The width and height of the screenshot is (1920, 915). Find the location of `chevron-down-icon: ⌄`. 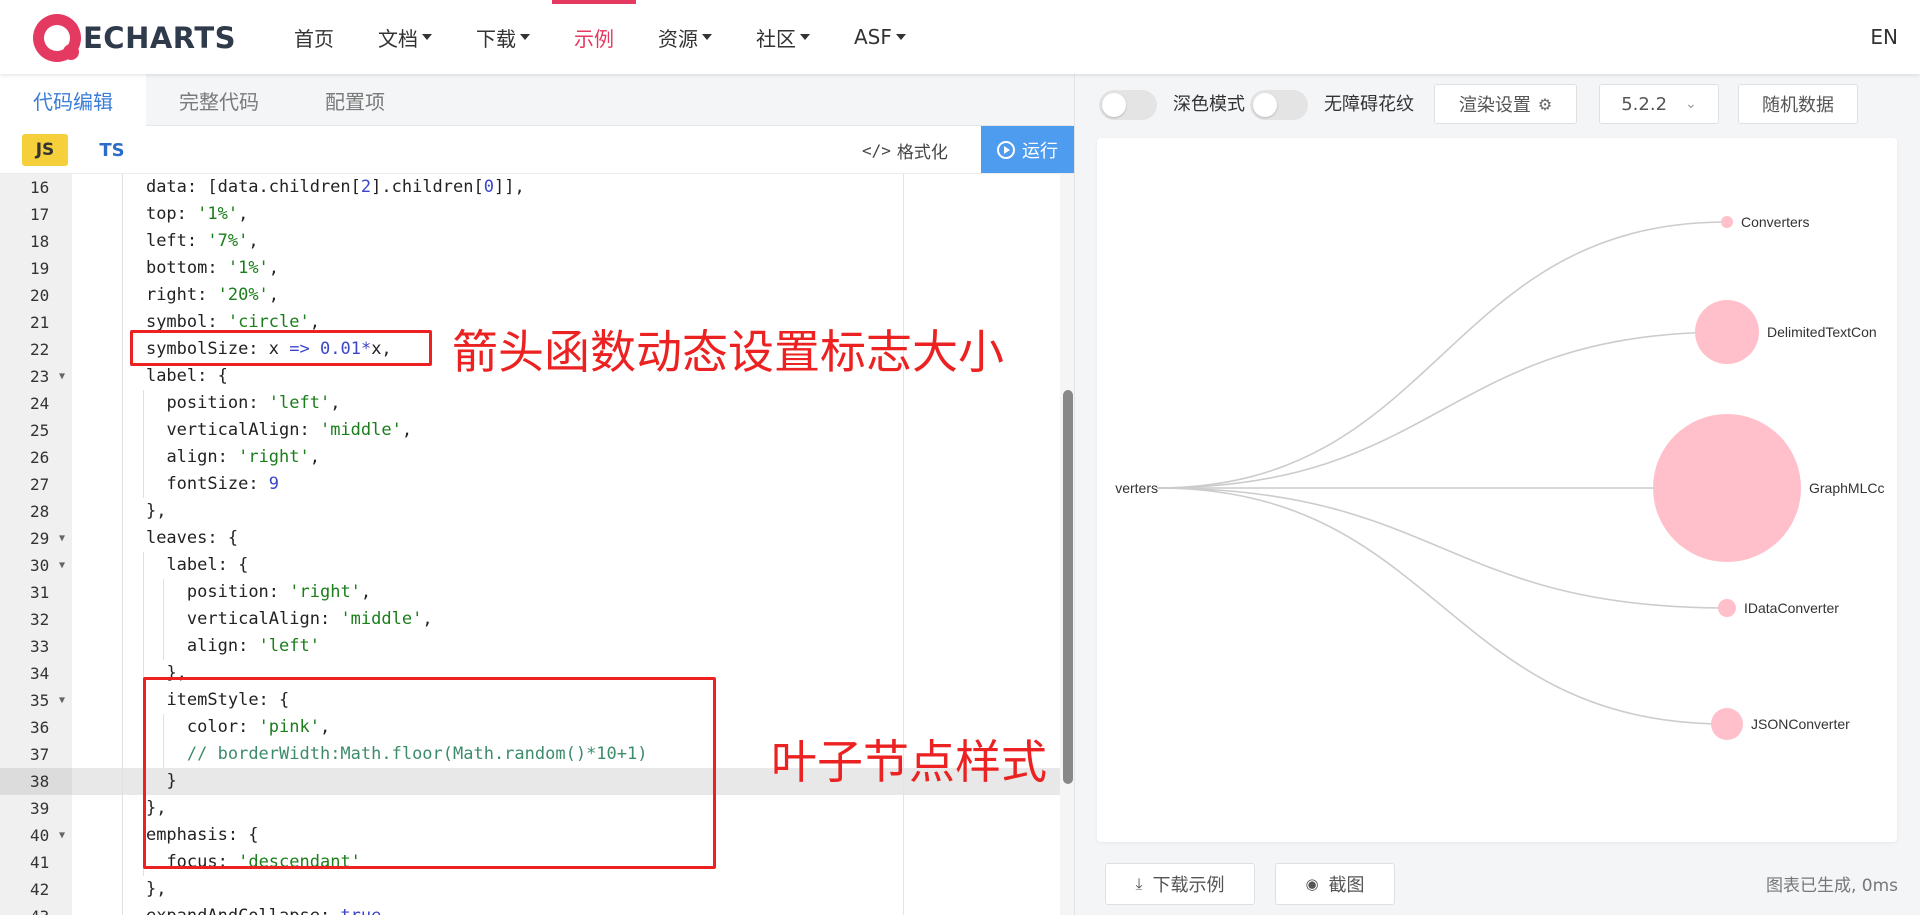

chevron-down-icon: ⌄ is located at coordinates (1691, 104).